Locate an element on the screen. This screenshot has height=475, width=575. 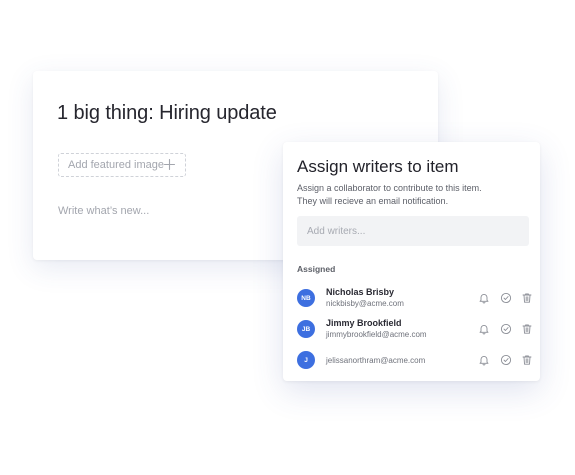
add-featured-image-label: Add featured image is located at coordinates (116, 165).